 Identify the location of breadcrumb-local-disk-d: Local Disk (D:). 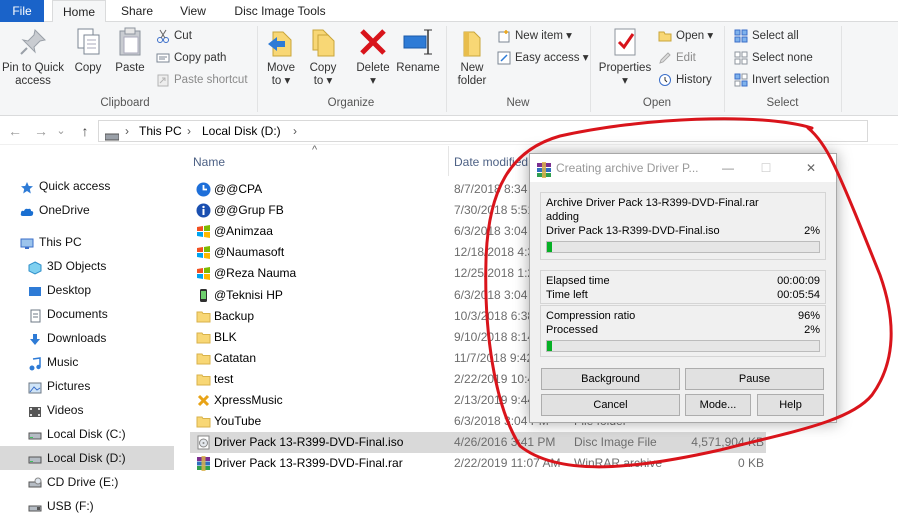
(241, 131).